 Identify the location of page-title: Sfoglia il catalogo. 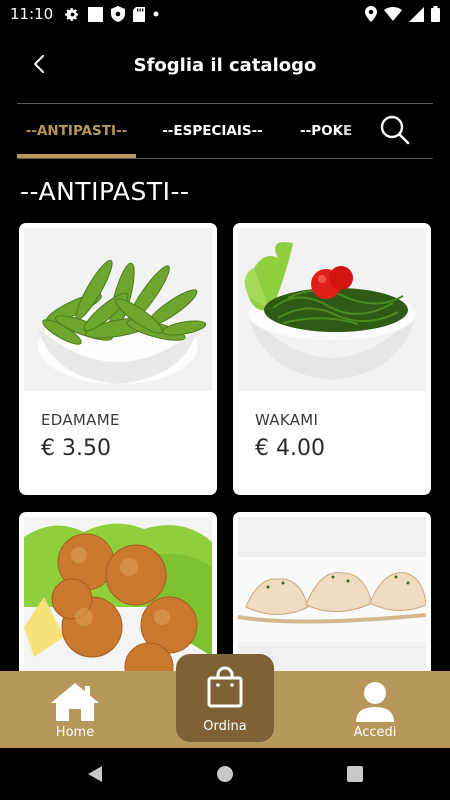
(225, 65).